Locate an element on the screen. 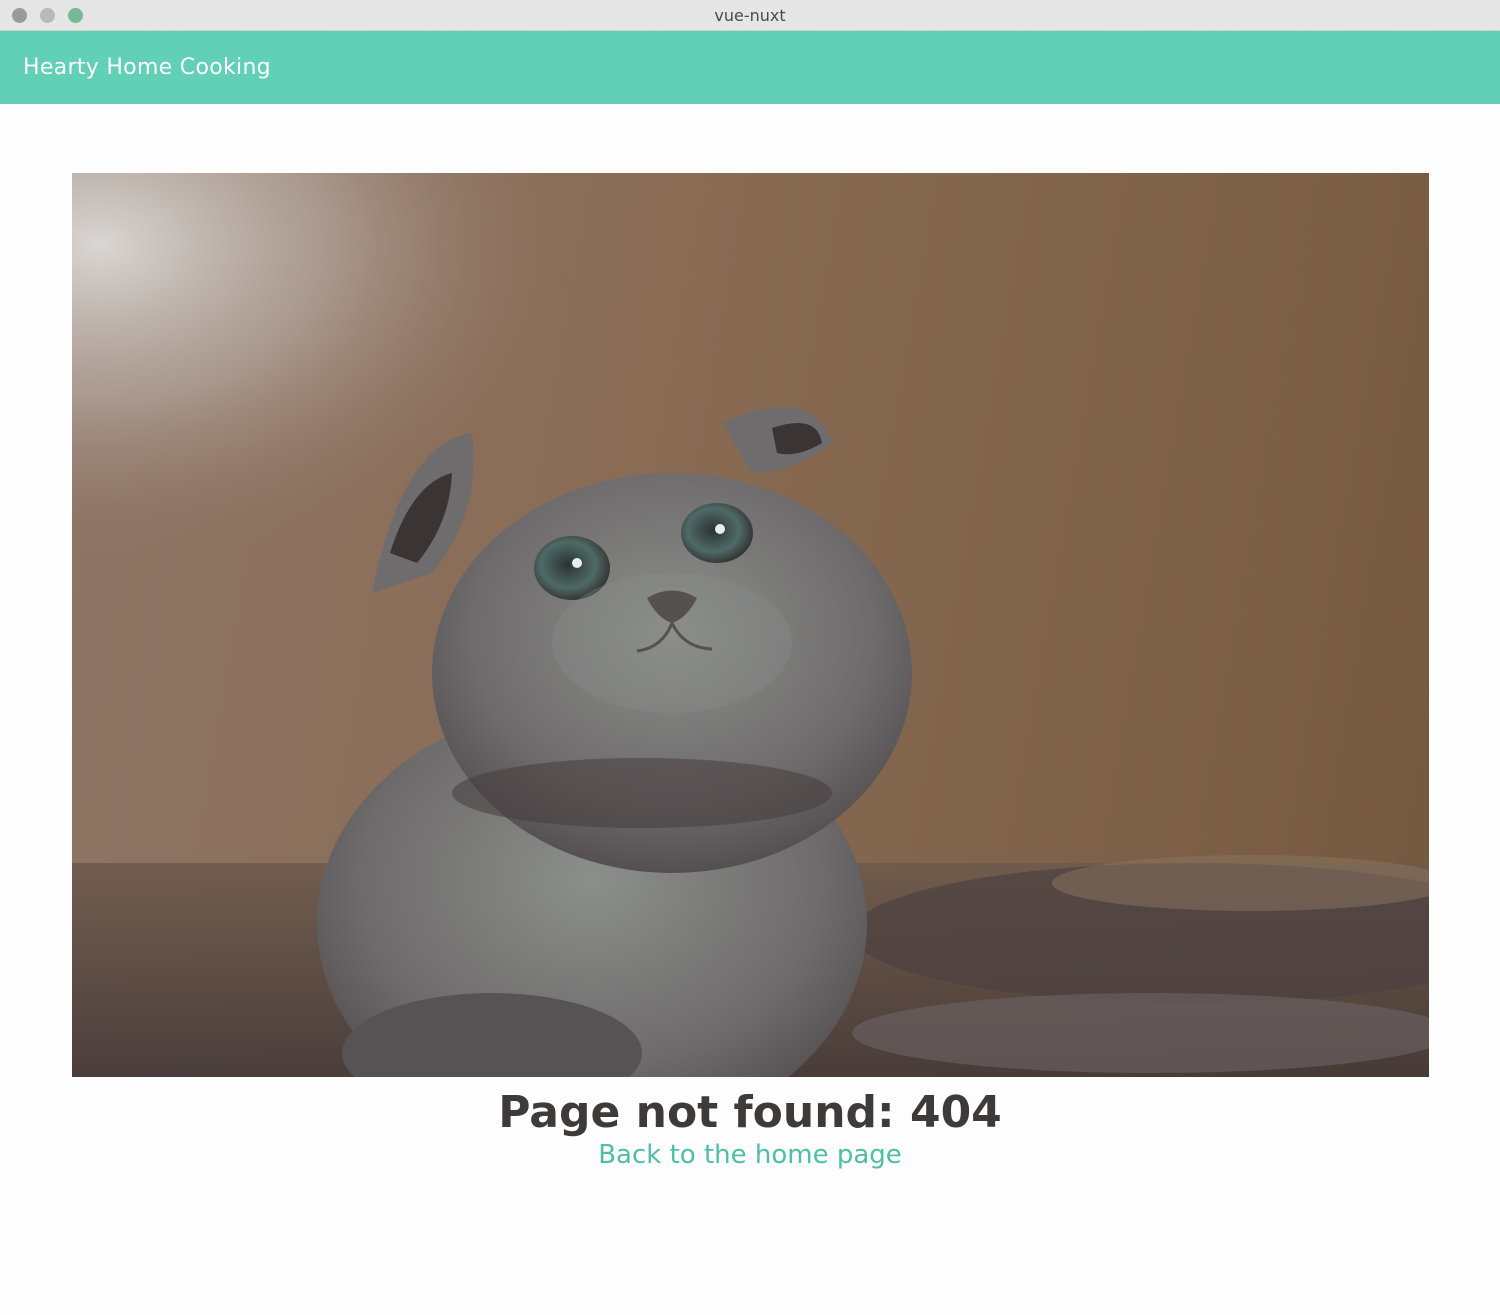  brand-link: Hearty Home Cooking is located at coordinates (147, 67).